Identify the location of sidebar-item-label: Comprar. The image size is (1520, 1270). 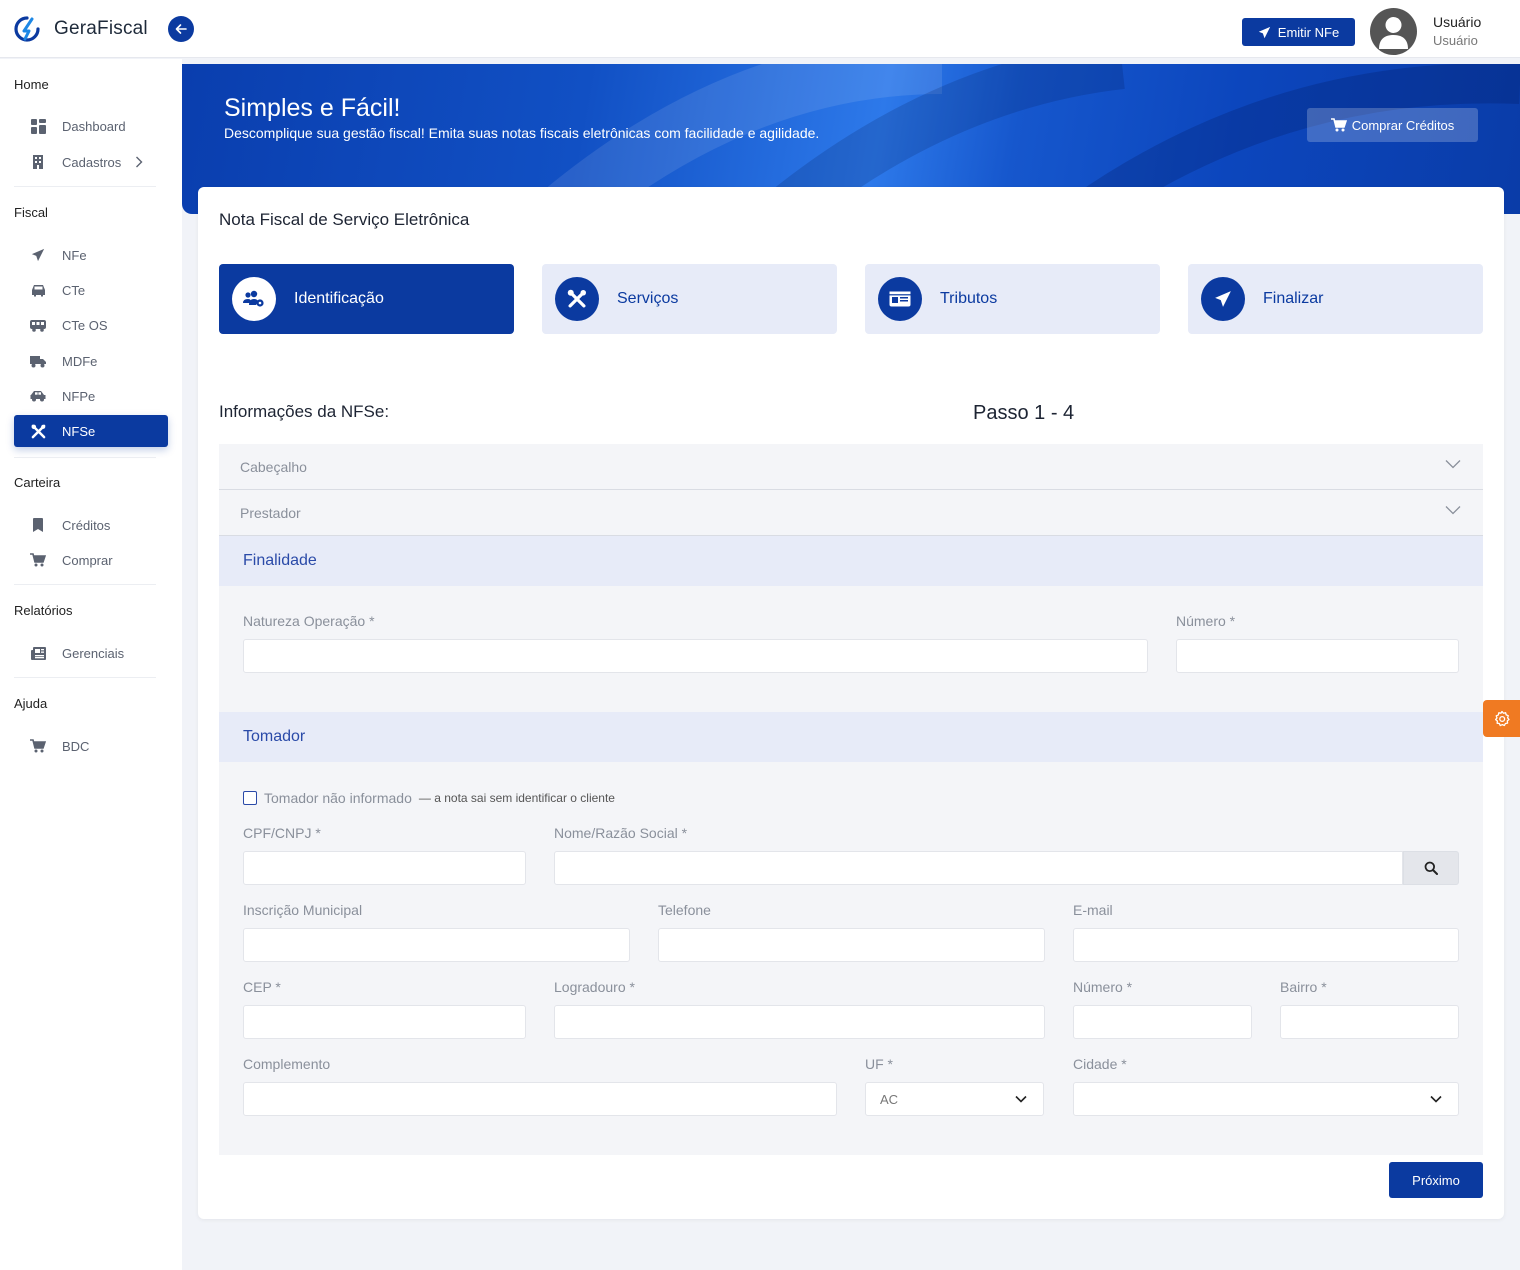
(87, 560).